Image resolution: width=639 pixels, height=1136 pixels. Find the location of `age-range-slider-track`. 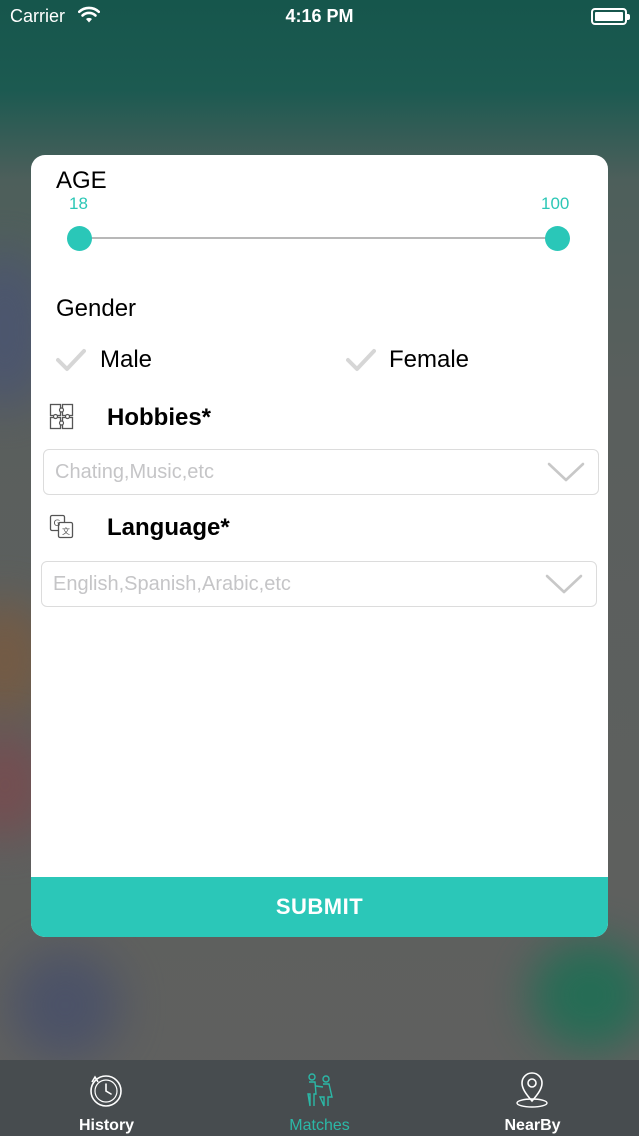

age-range-slider-track is located at coordinates (319, 238).